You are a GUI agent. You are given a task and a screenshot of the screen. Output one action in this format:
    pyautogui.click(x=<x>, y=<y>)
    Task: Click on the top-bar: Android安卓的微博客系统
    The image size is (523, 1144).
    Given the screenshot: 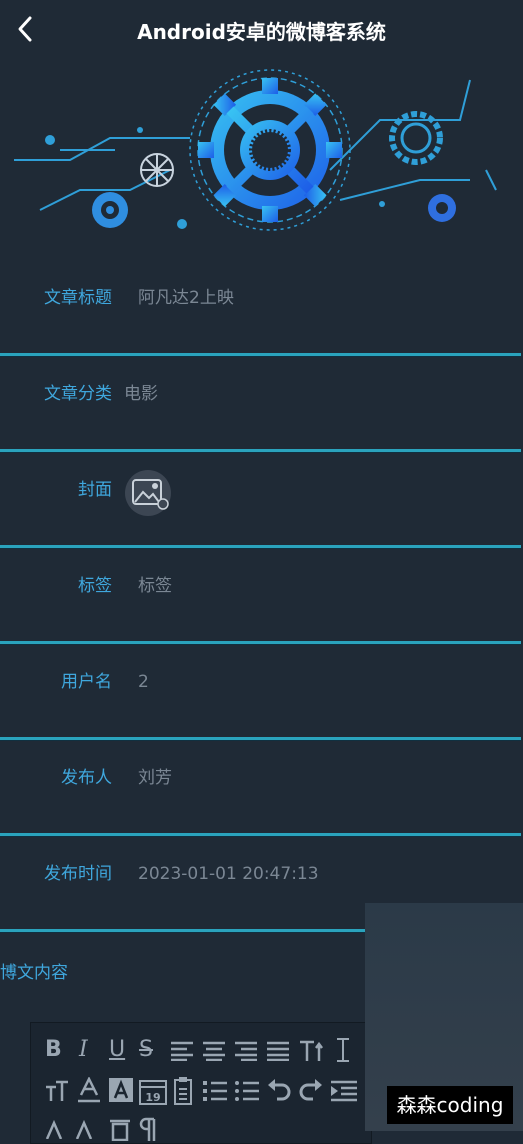 What is the action you would take?
    pyautogui.click(x=261, y=30)
    